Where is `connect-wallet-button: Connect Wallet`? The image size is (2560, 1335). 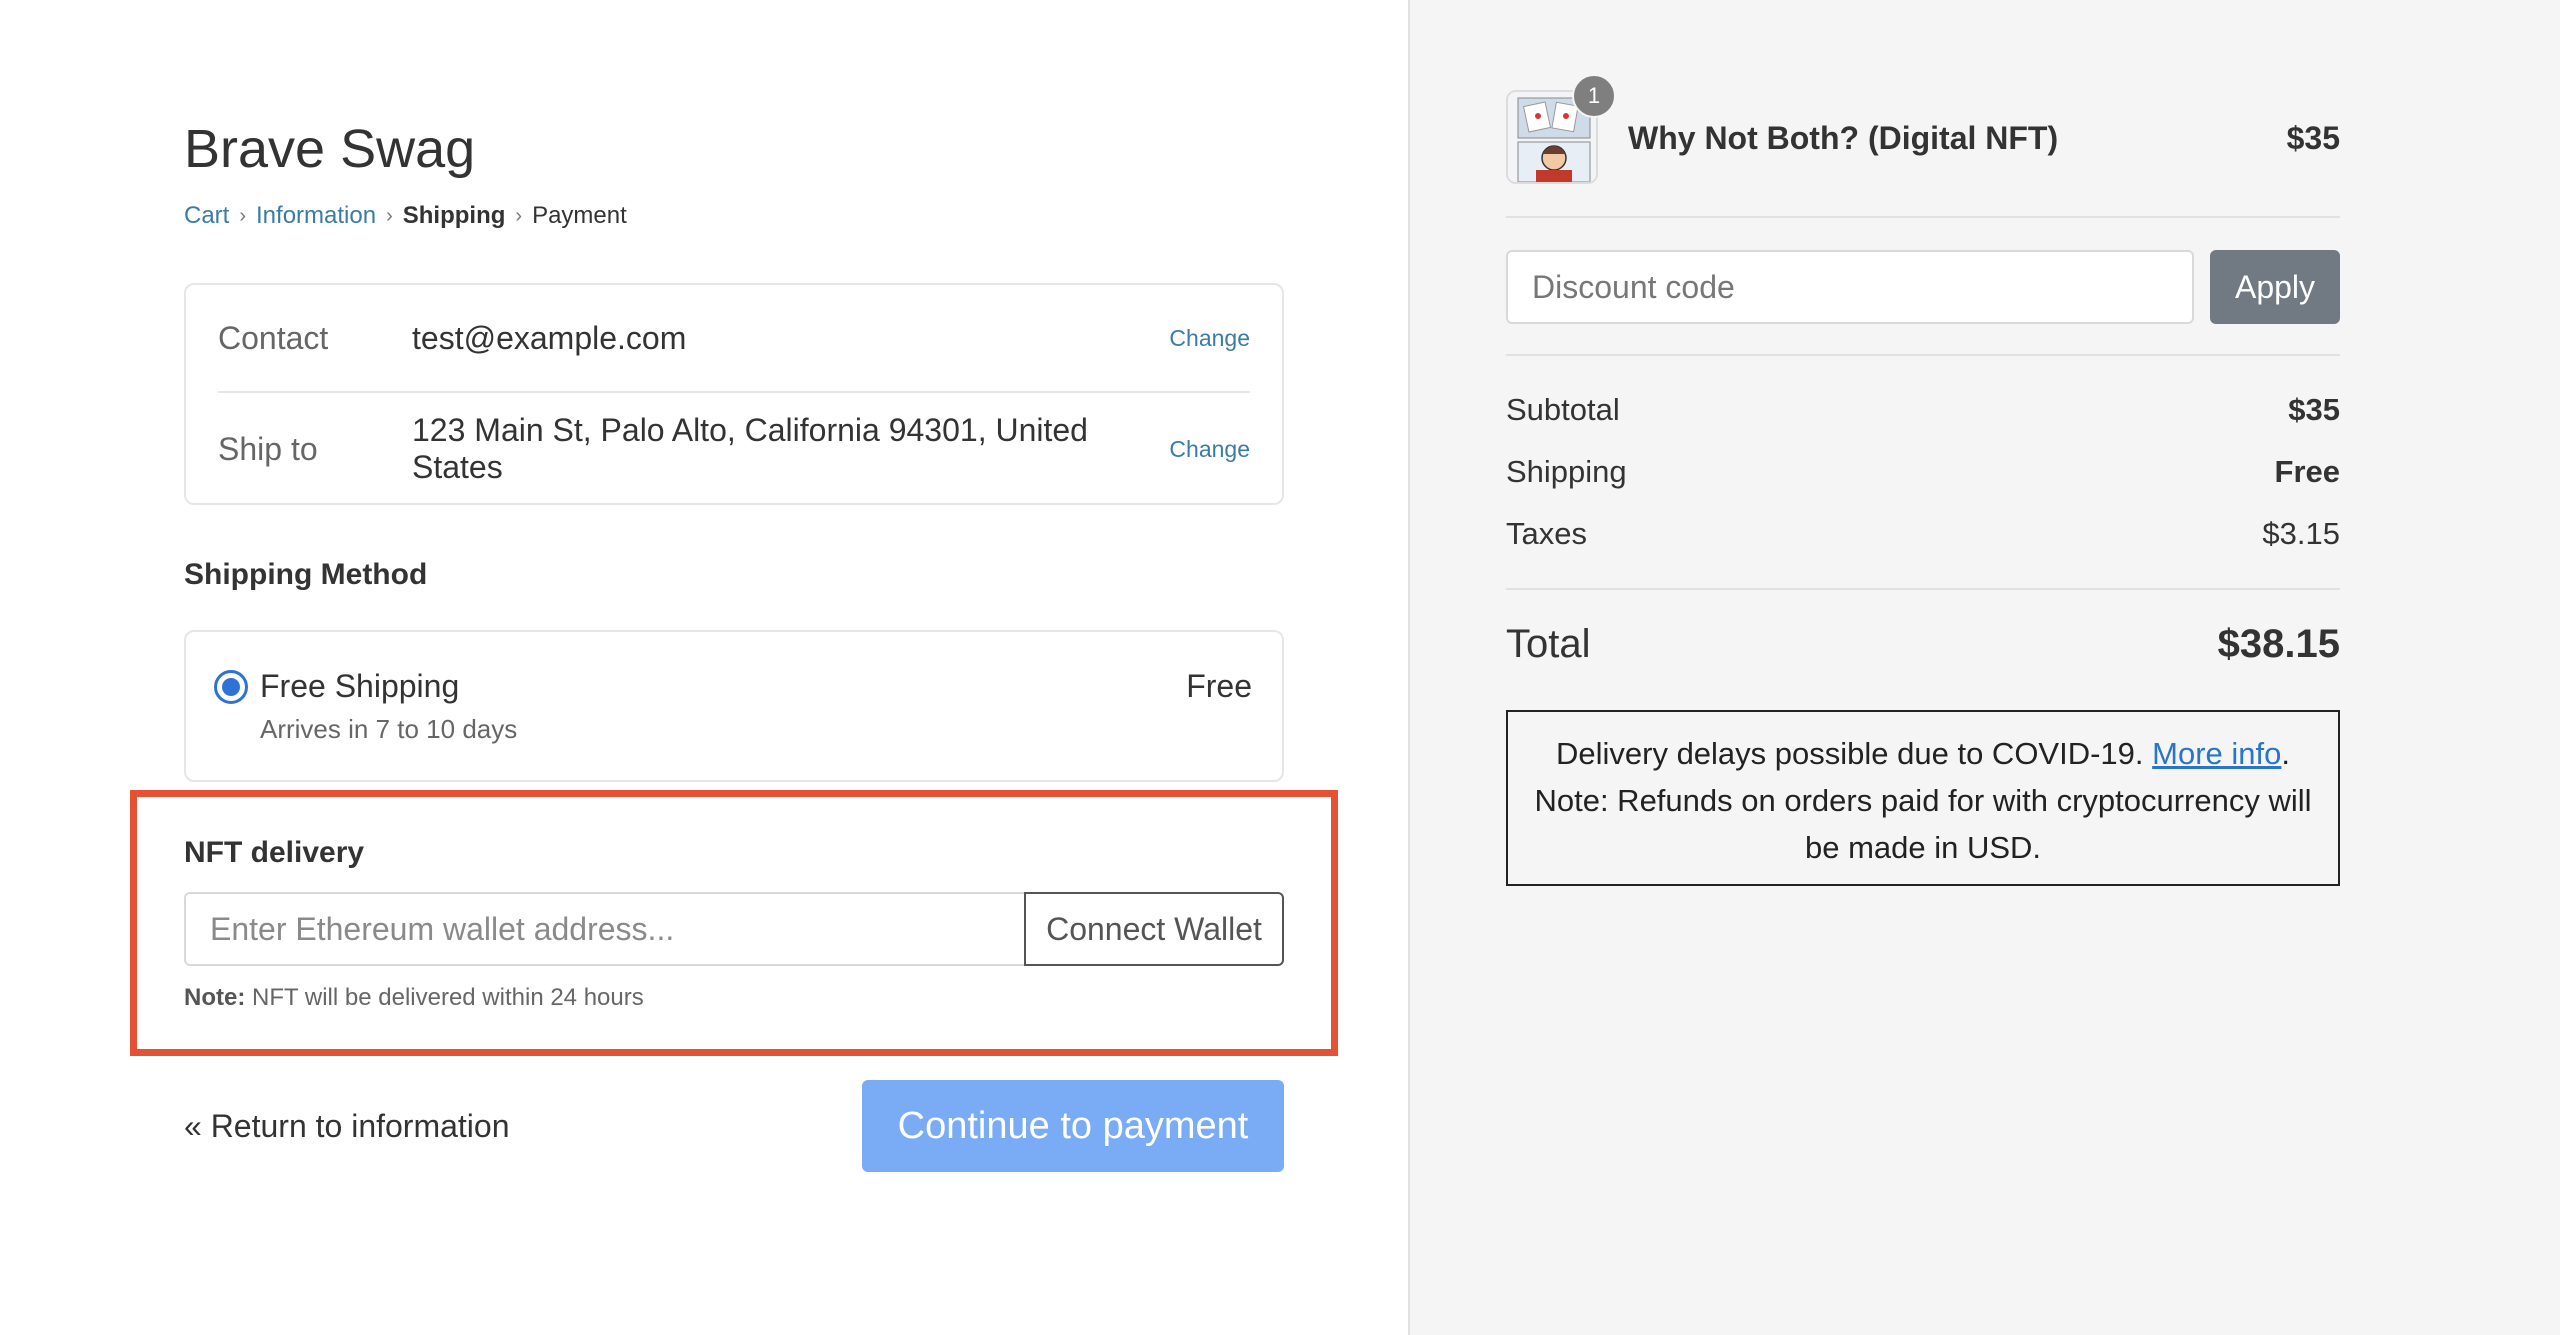
connect-wallet-button: Connect Wallet is located at coordinates (1154, 929).